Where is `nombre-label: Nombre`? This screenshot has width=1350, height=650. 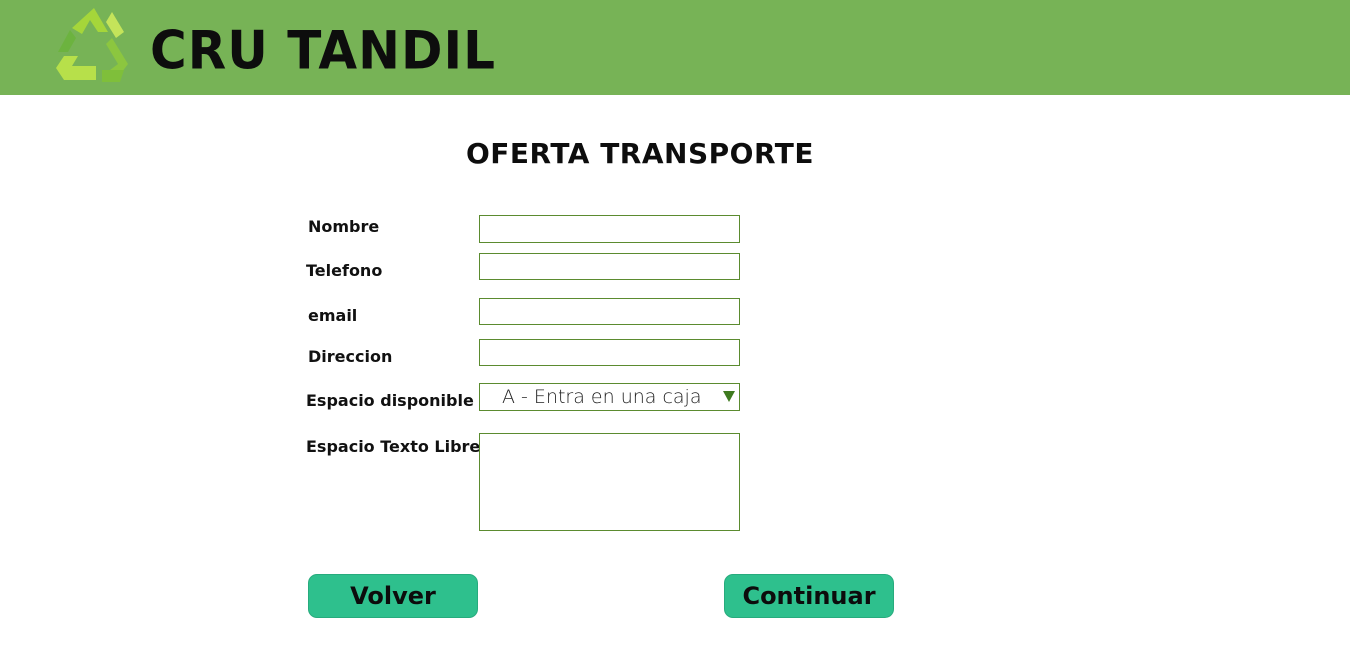
nombre-label: Nombre is located at coordinates (344, 226).